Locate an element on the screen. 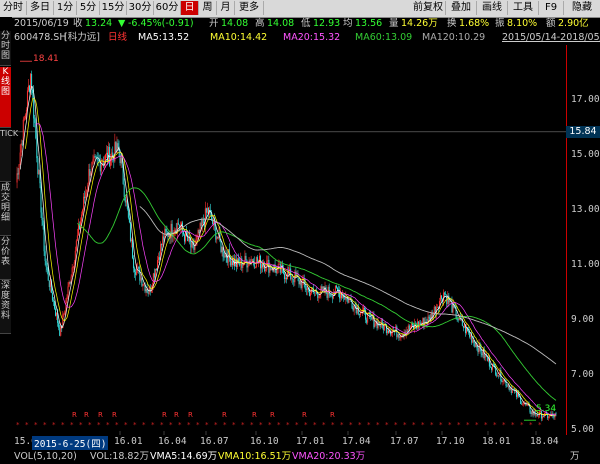  tab-30min: 30分 is located at coordinates (140, 8).